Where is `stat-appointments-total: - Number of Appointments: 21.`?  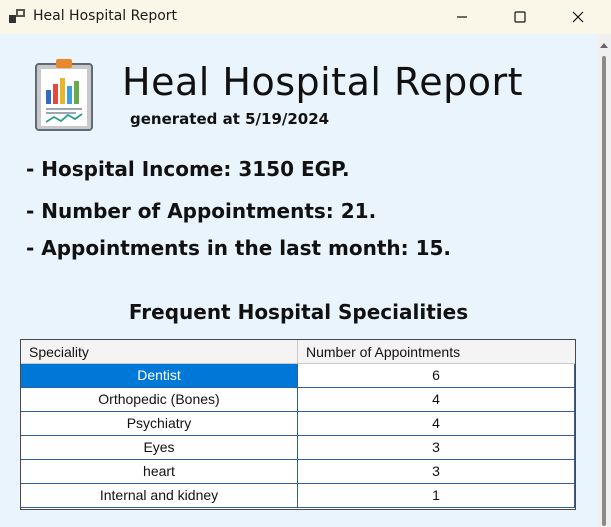 stat-appointments-total: - Number of Appointments: 21. is located at coordinates (201, 211).